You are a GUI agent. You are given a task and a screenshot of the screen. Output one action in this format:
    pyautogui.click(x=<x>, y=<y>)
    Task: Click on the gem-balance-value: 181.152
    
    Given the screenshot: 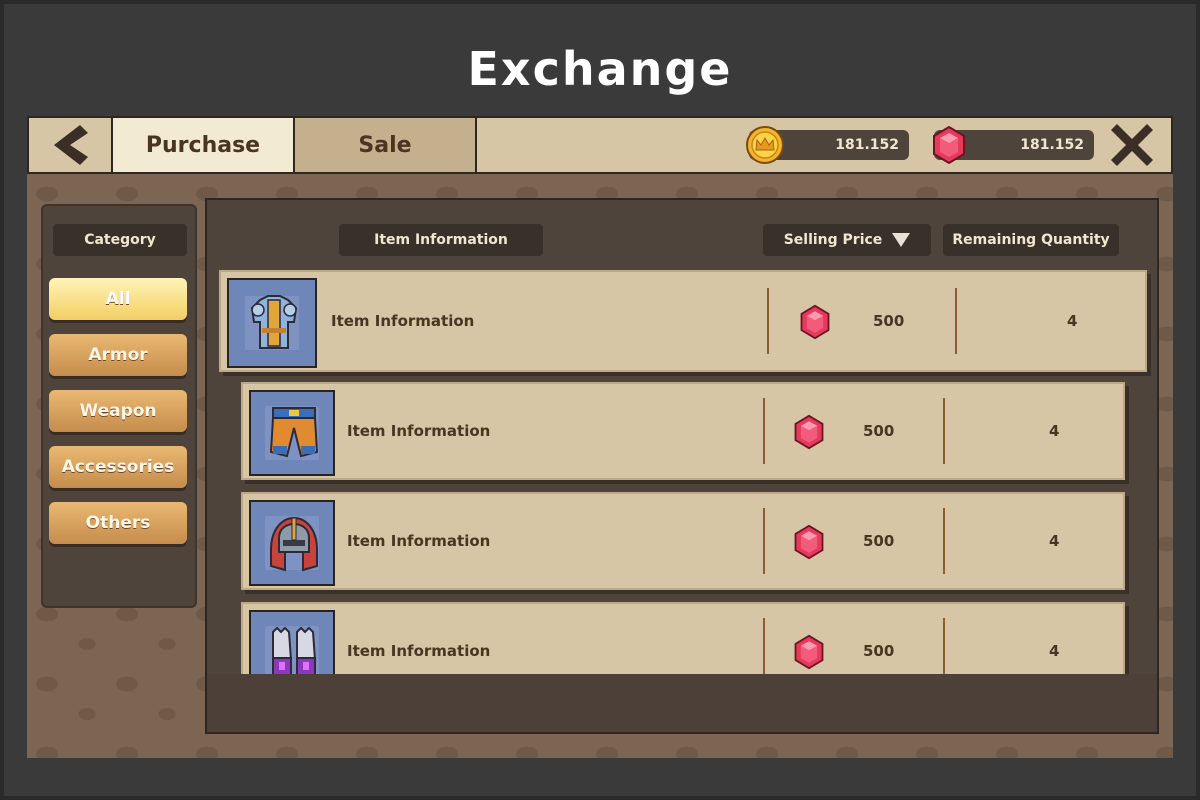 What is the action you would take?
    pyautogui.click(x=1052, y=145)
    